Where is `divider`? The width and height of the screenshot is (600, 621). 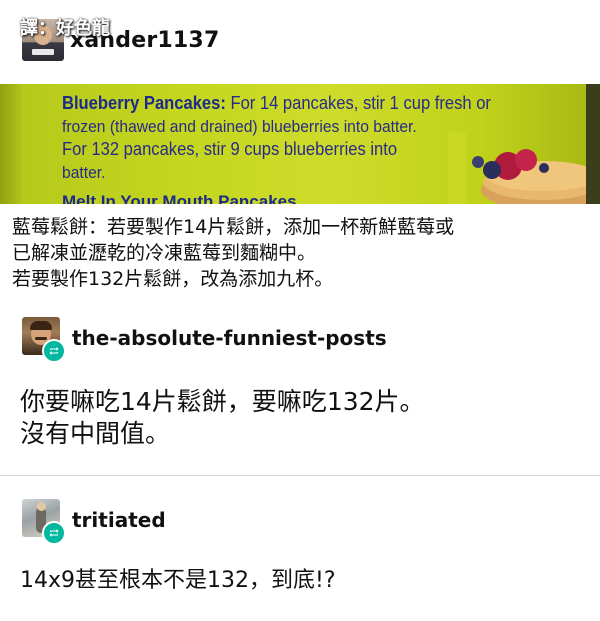 divider is located at coordinates (300, 475).